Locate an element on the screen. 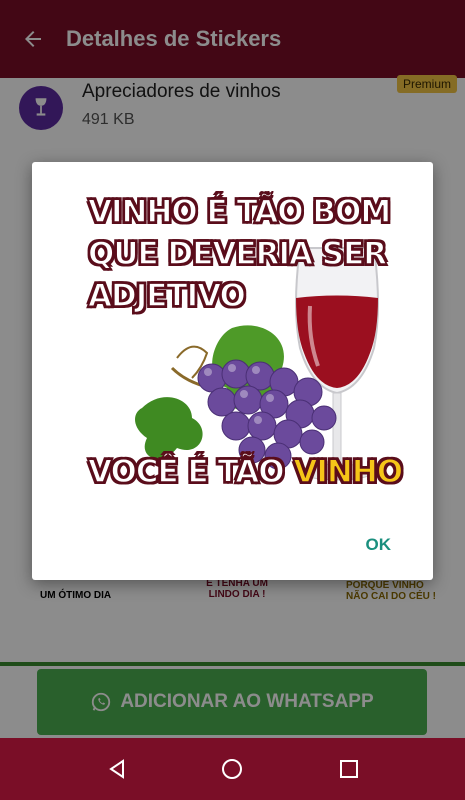 The height and width of the screenshot is (800, 465). triangle-back-icon is located at coordinates (116, 769).